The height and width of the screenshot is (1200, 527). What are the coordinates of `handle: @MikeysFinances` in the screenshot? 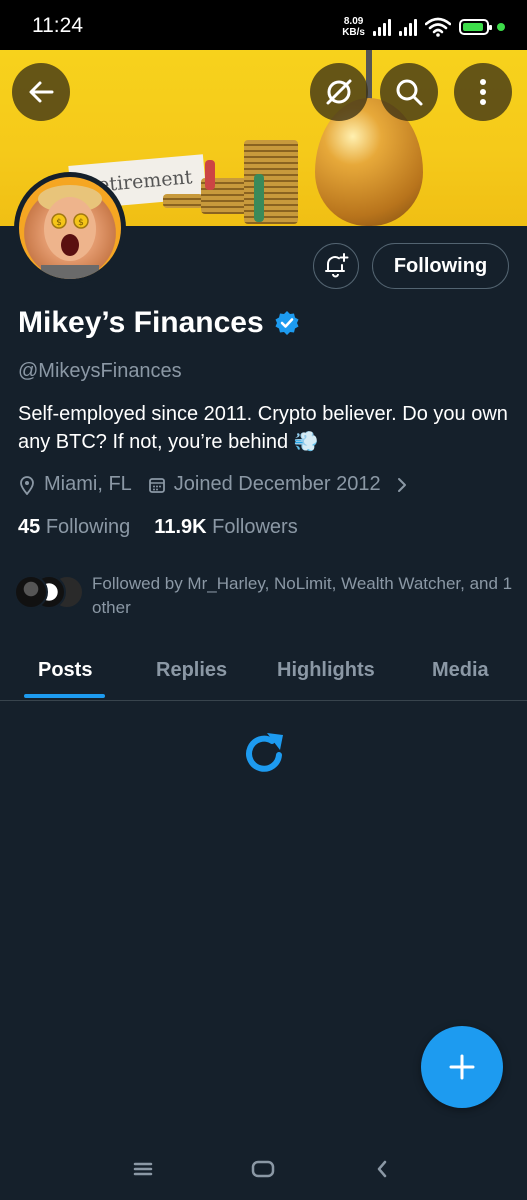 It's located at (100, 371).